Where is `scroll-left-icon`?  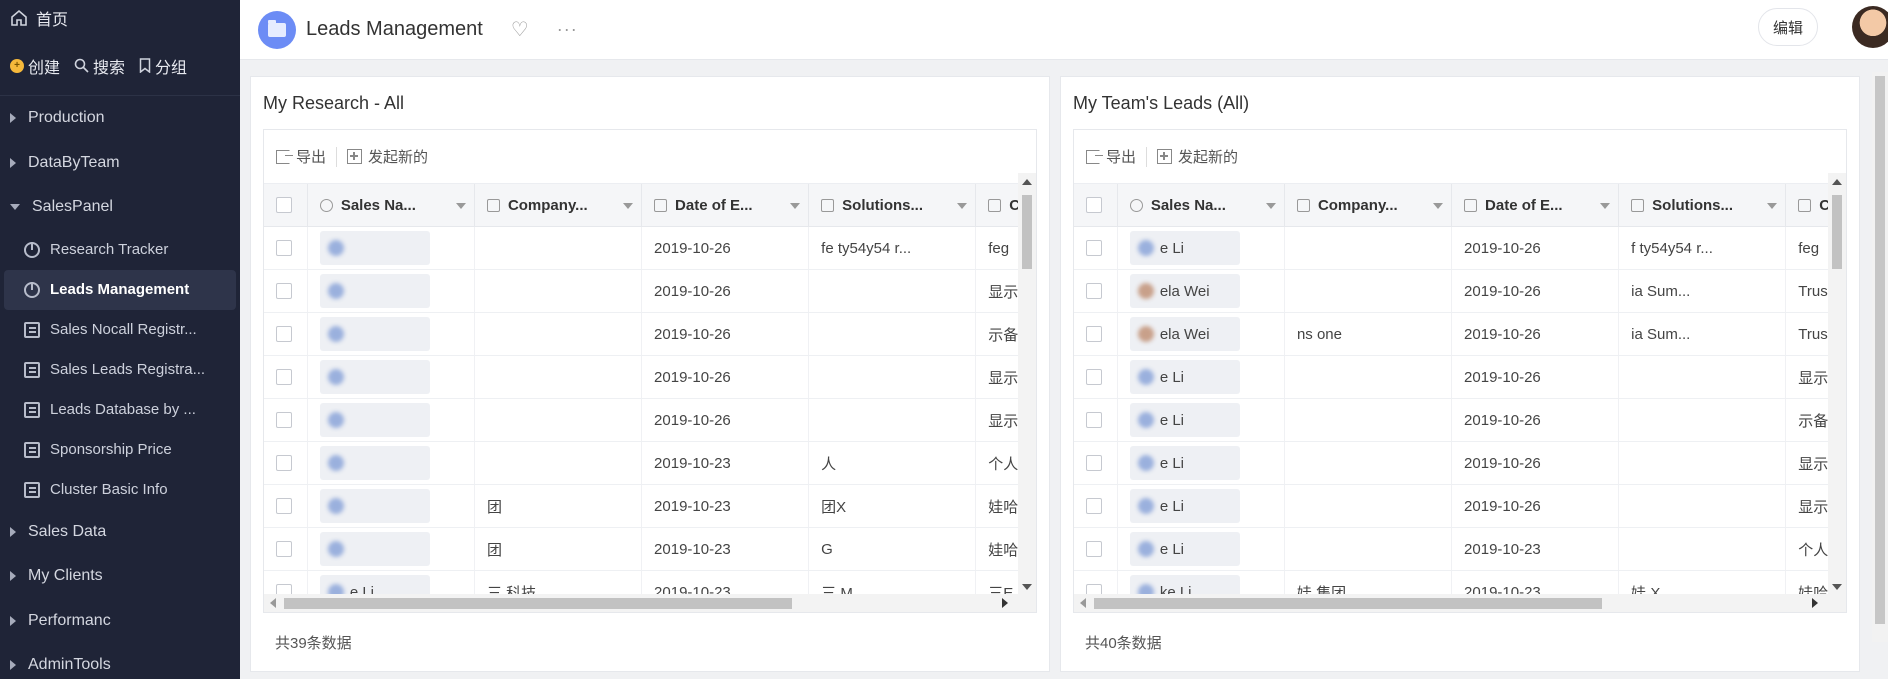
scroll-left-icon is located at coordinates (273, 603).